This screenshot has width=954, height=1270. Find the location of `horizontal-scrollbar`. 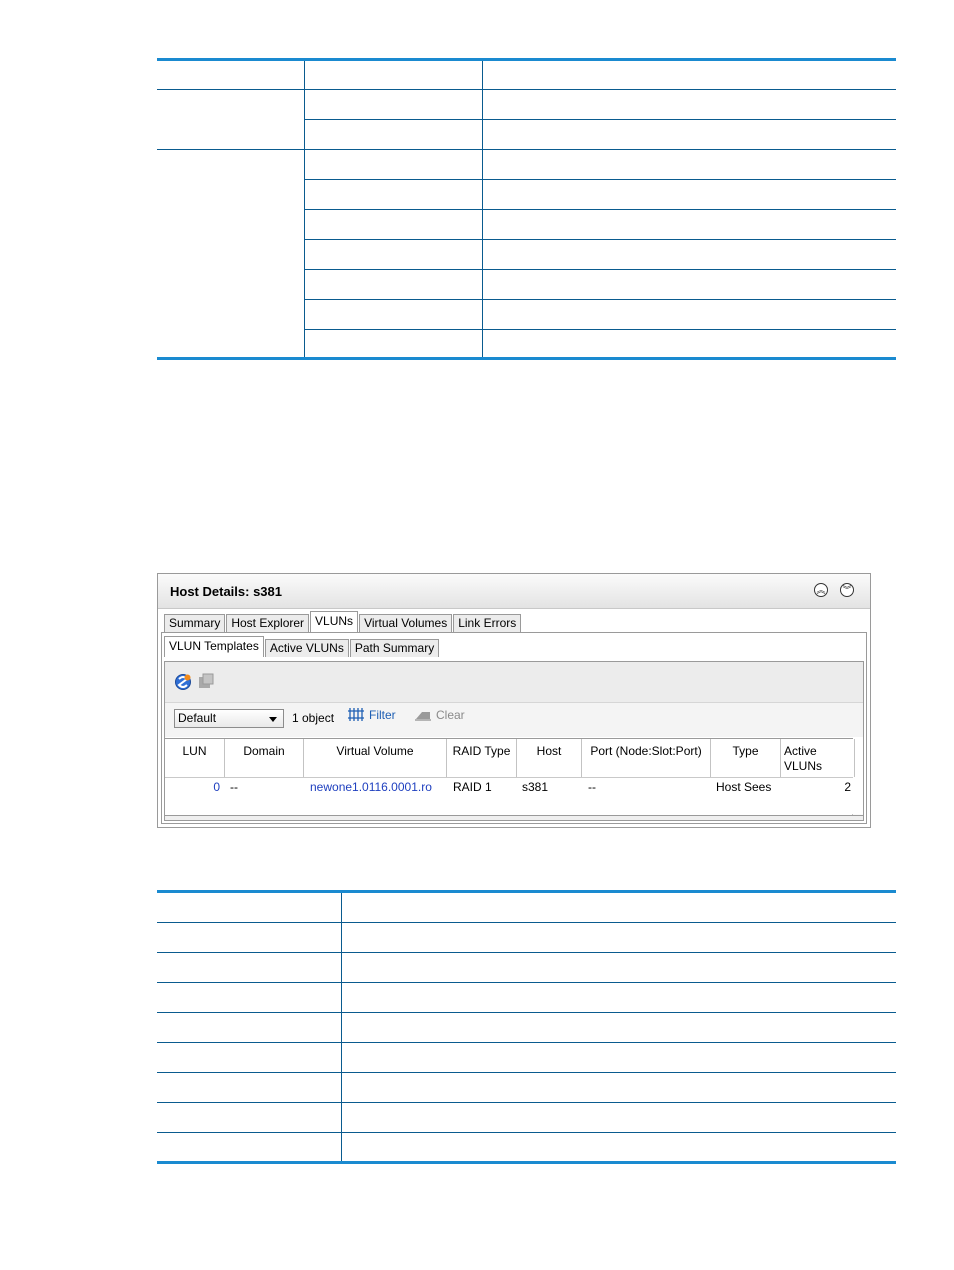

horizontal-scrollbar is located at coordinates (514, 817).